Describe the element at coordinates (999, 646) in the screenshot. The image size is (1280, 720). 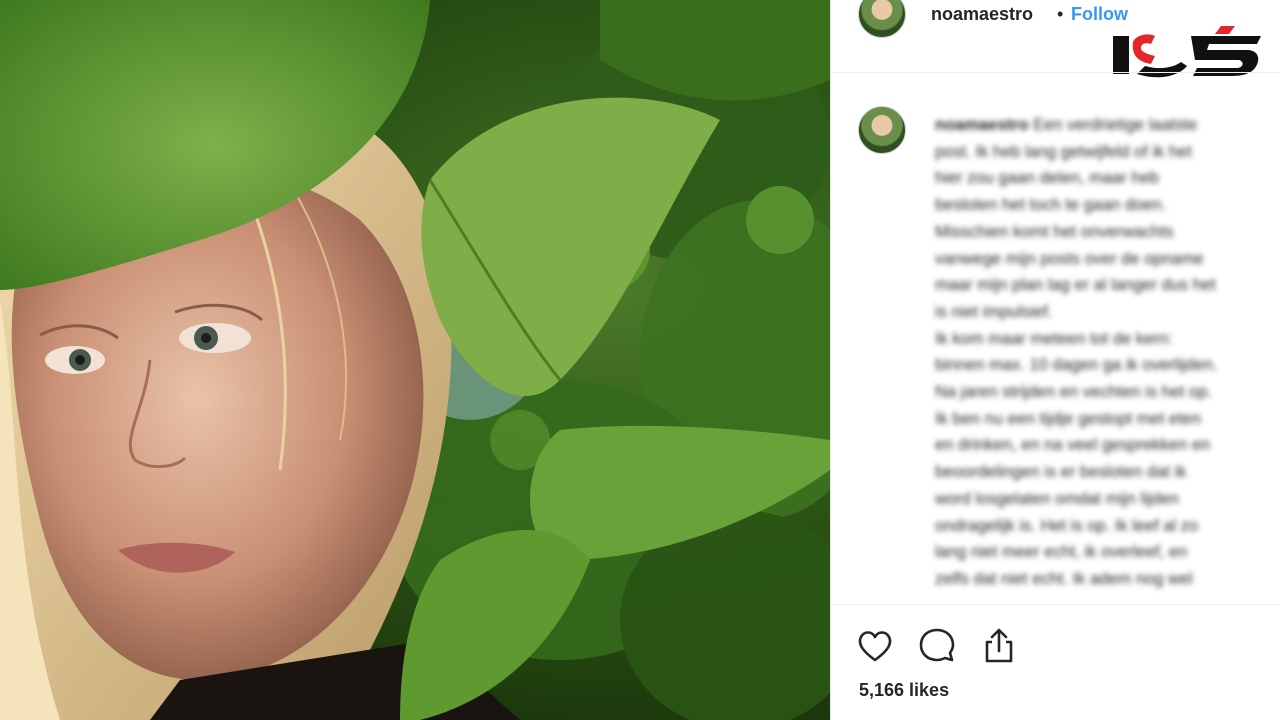
I see `share-icon` at that location.